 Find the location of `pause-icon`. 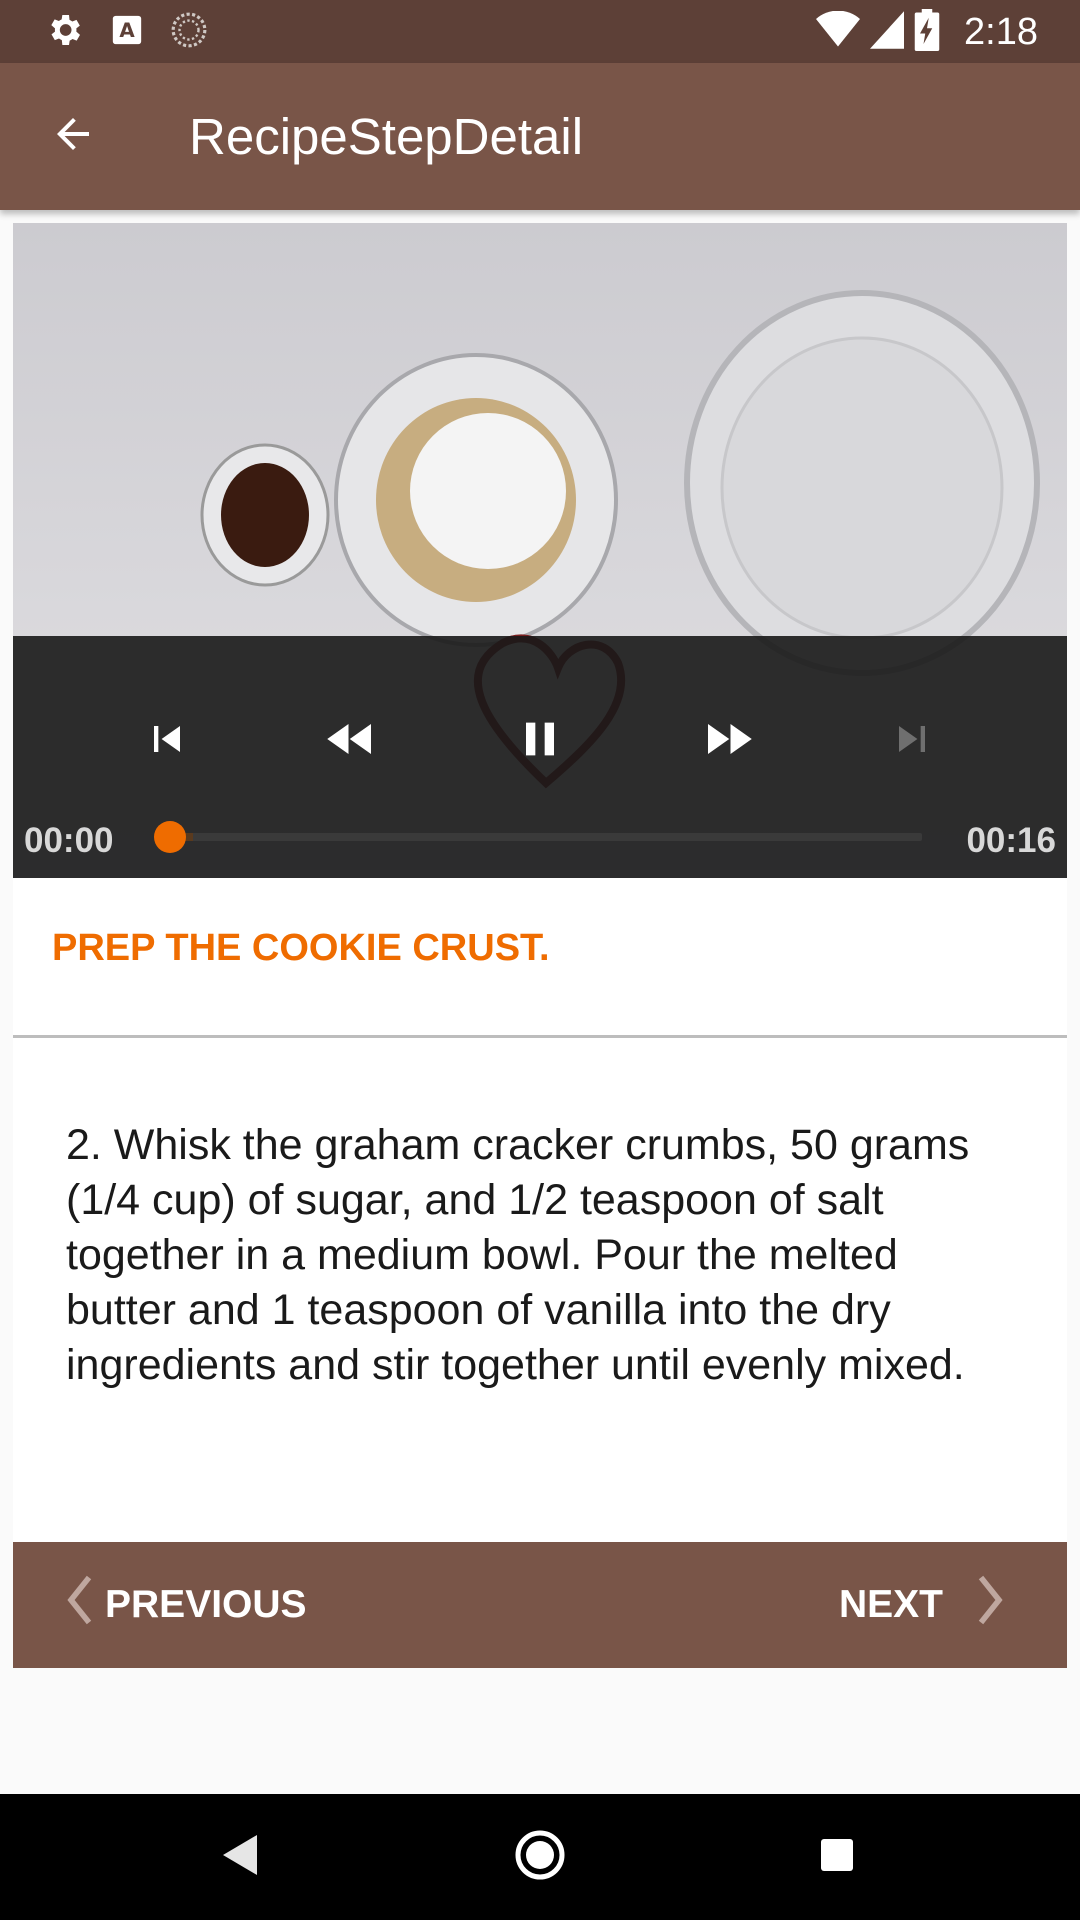

pause-icon is located at coordinates (540, 741).